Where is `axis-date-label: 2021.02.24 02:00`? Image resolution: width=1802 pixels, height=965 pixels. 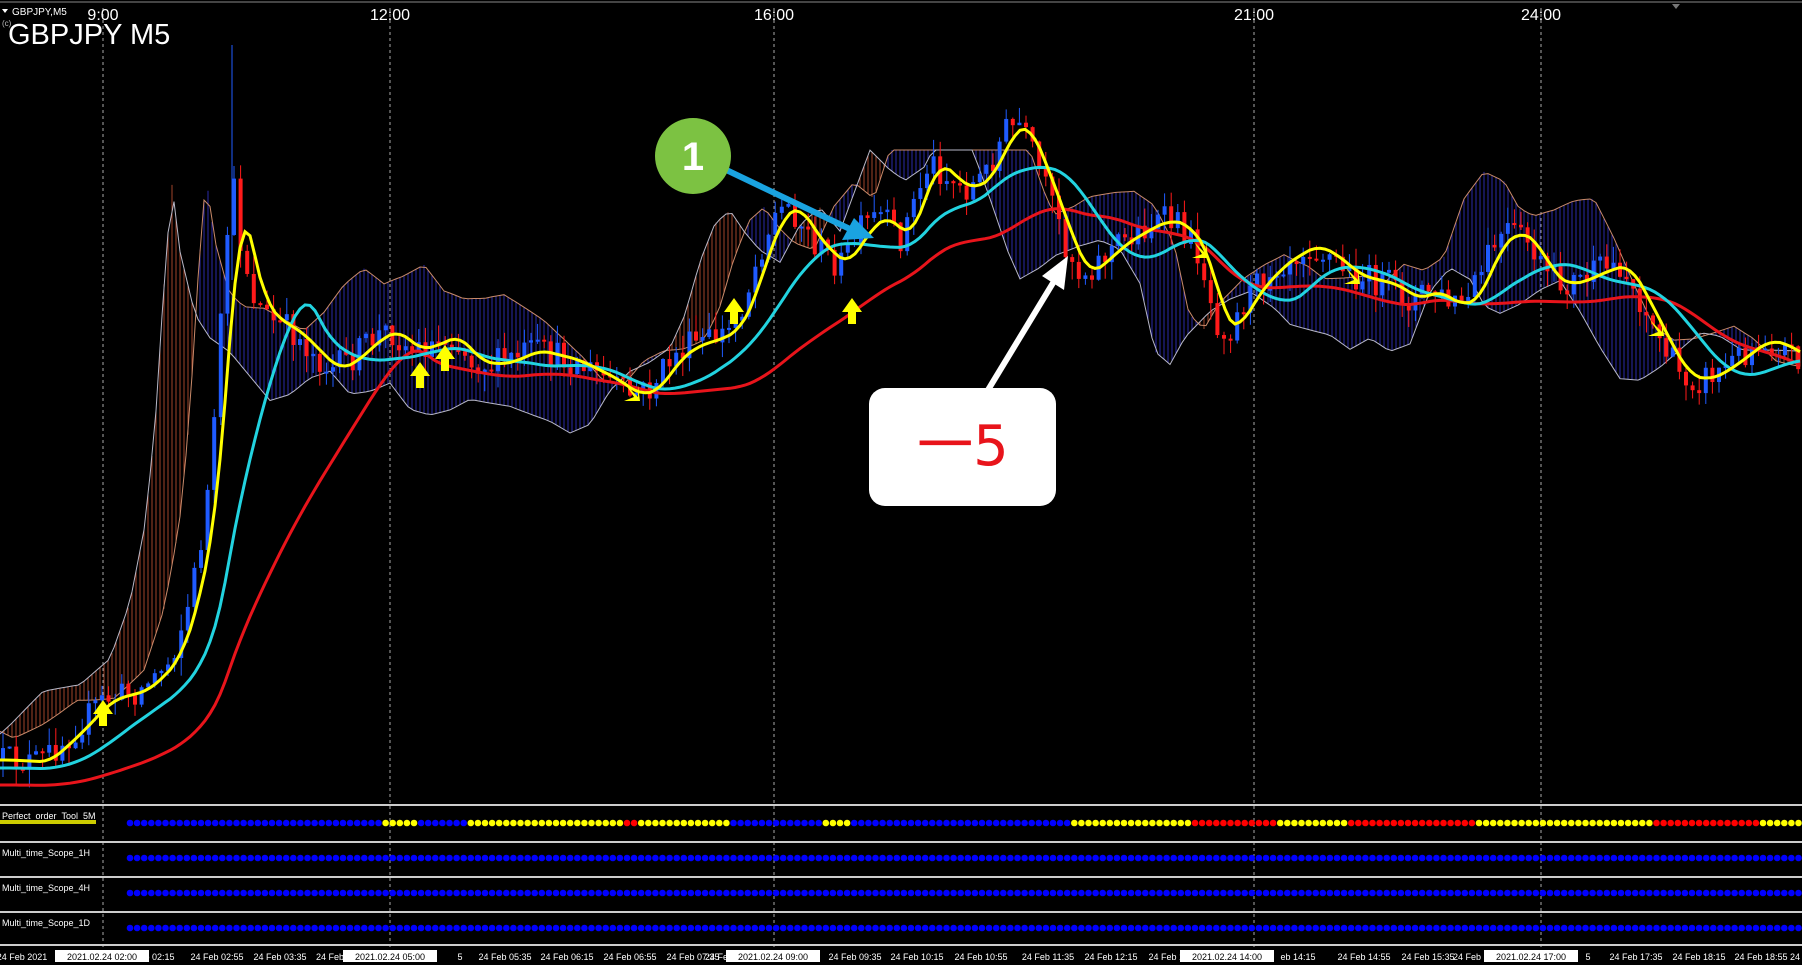 axis-date-label: 2021.02.24 02:00 is located at coordinates (102, 957).